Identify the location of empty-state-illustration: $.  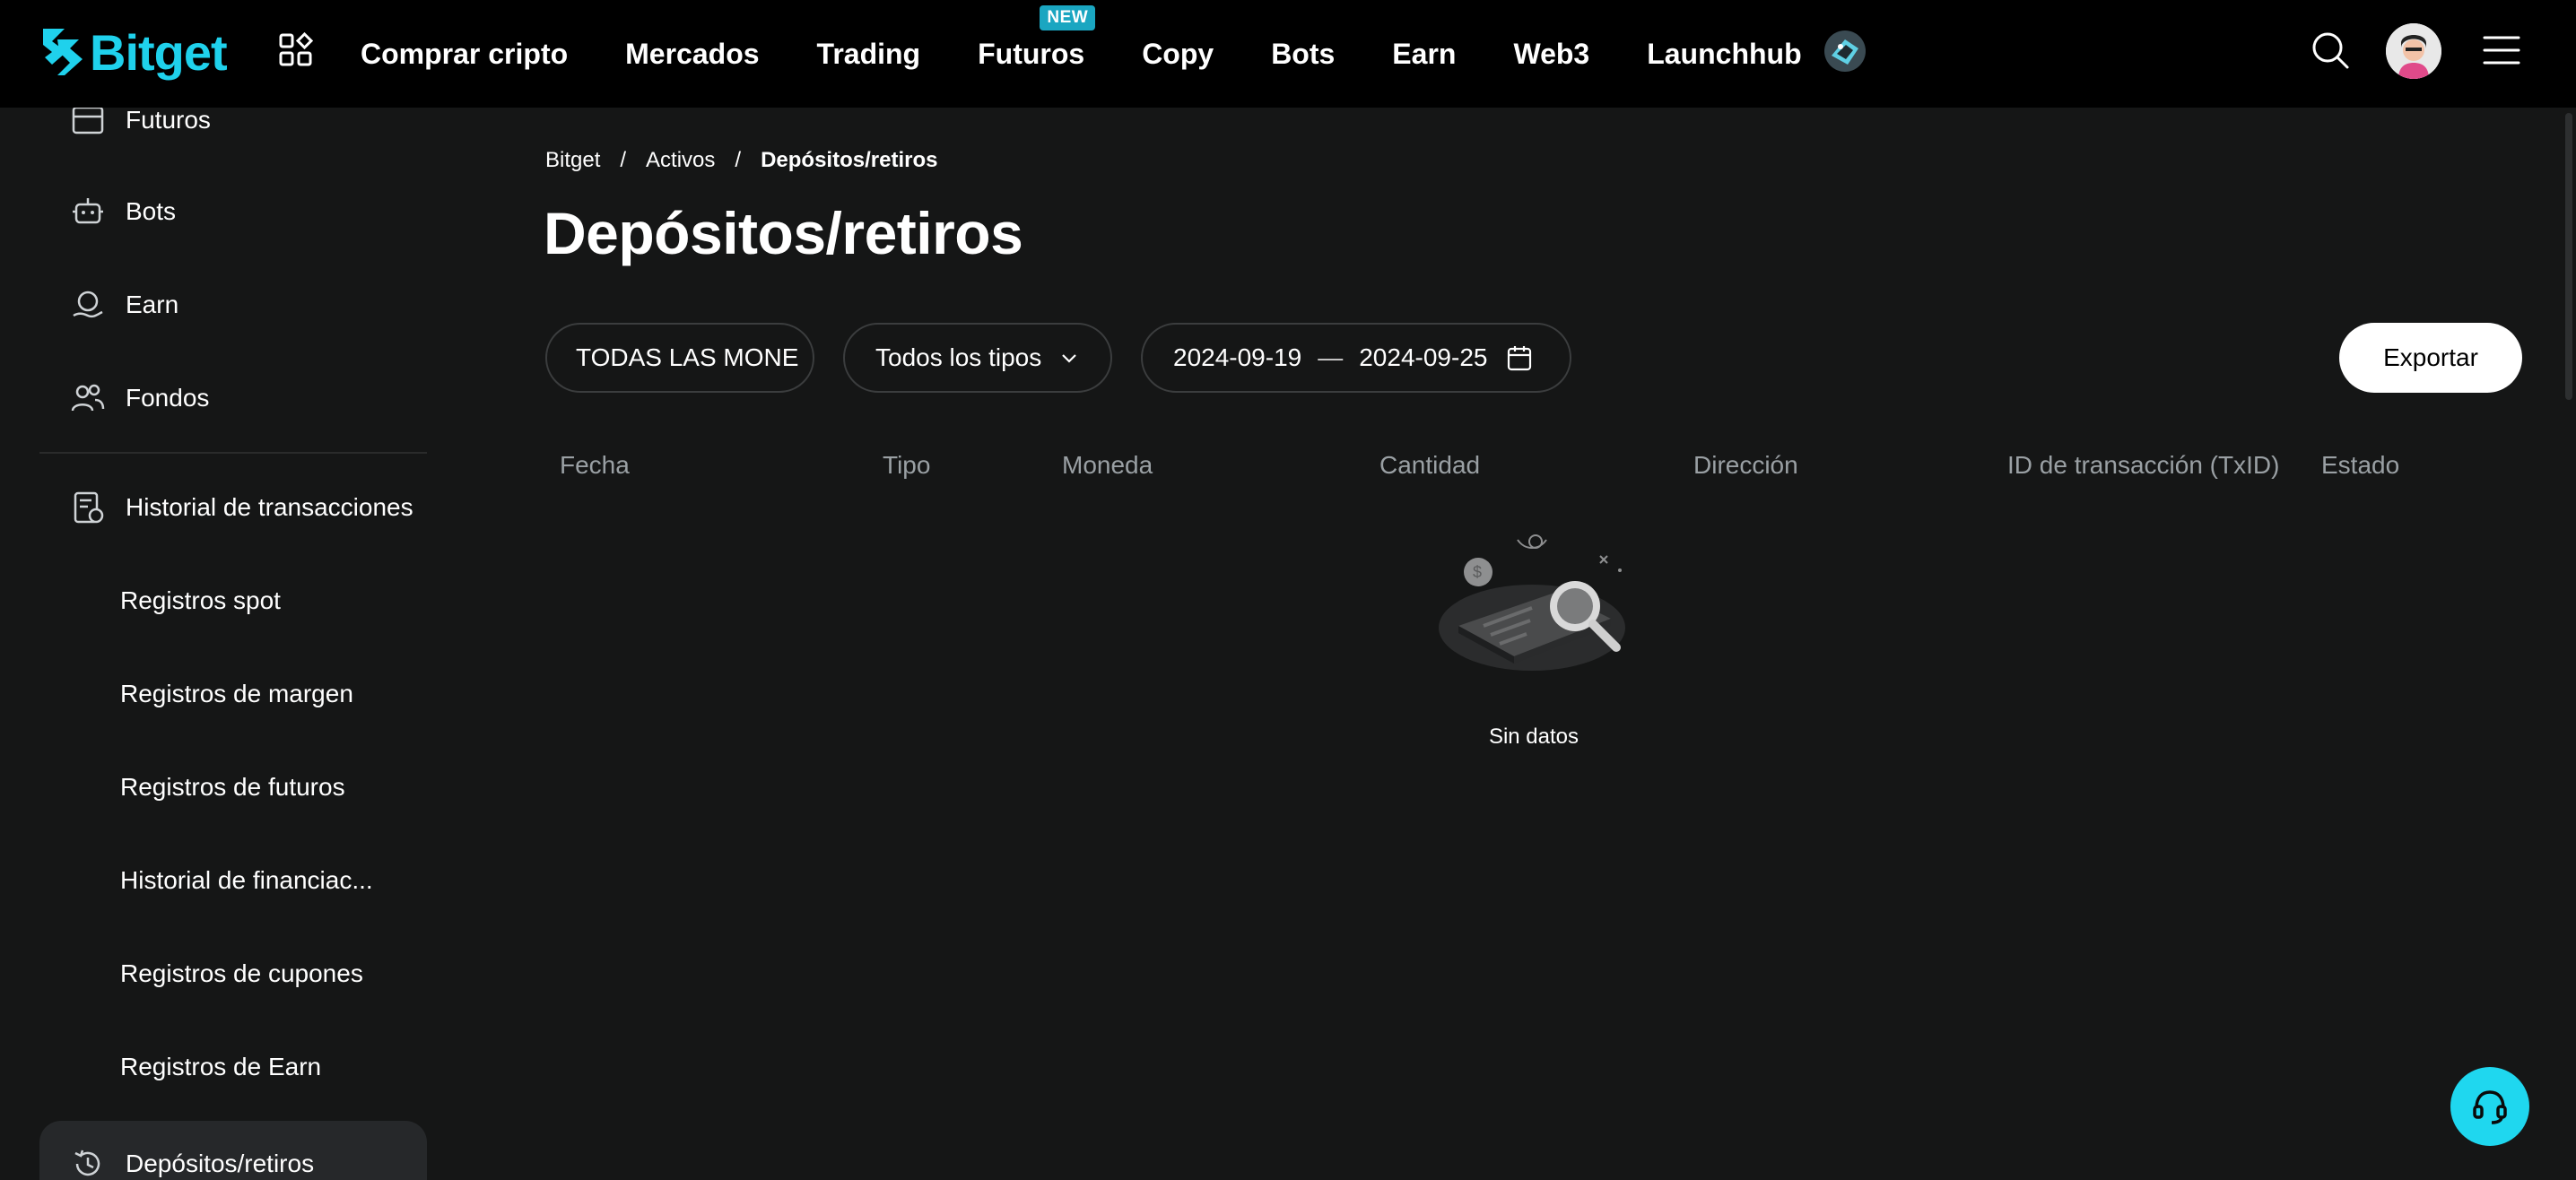
(1532, 602).